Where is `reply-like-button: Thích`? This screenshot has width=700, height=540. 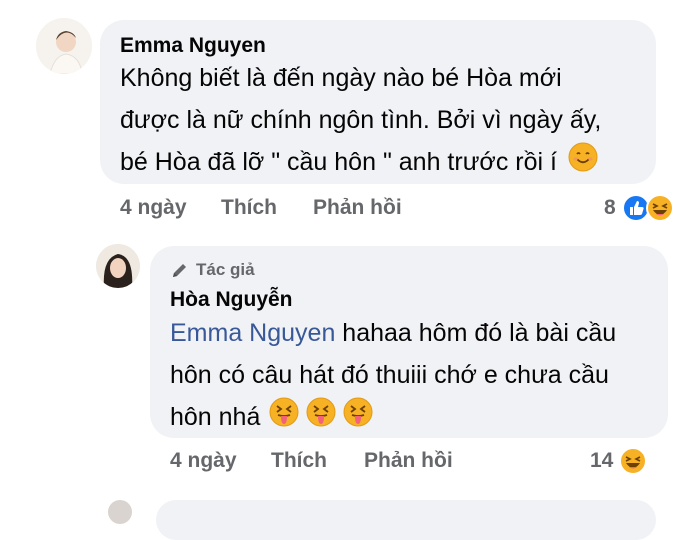 reply-like-button: Thích is located at coordinates (299, 461).